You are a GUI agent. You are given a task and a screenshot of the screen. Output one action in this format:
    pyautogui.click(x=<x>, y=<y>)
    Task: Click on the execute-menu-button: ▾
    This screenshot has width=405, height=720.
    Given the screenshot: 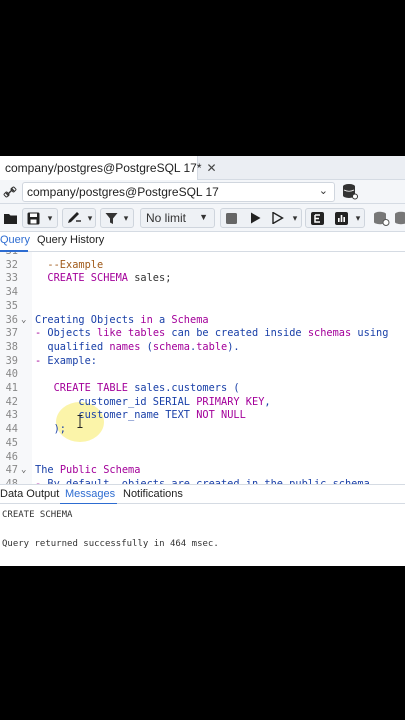 What is the action you would take?
    pyautogui.click(x=295, y=218)
    